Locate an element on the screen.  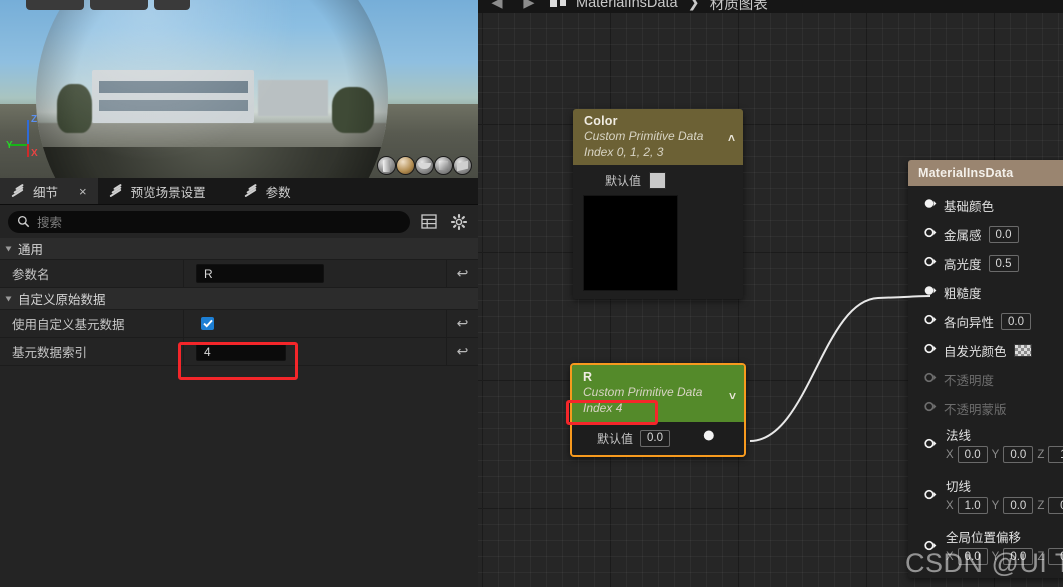
row-primitive-data-index-value: 4 is located at coordinates (314, 351).